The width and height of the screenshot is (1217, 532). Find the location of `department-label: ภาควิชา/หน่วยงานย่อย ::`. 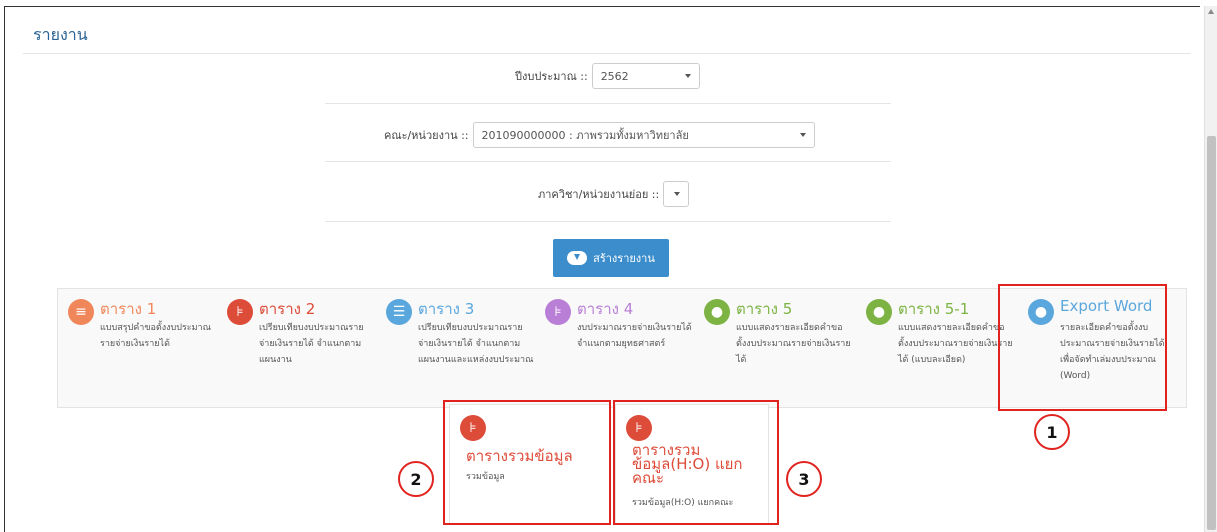

department-label: ภาควิชา/หน่วยงานย่อย :: is located at coordinates (599, 194).